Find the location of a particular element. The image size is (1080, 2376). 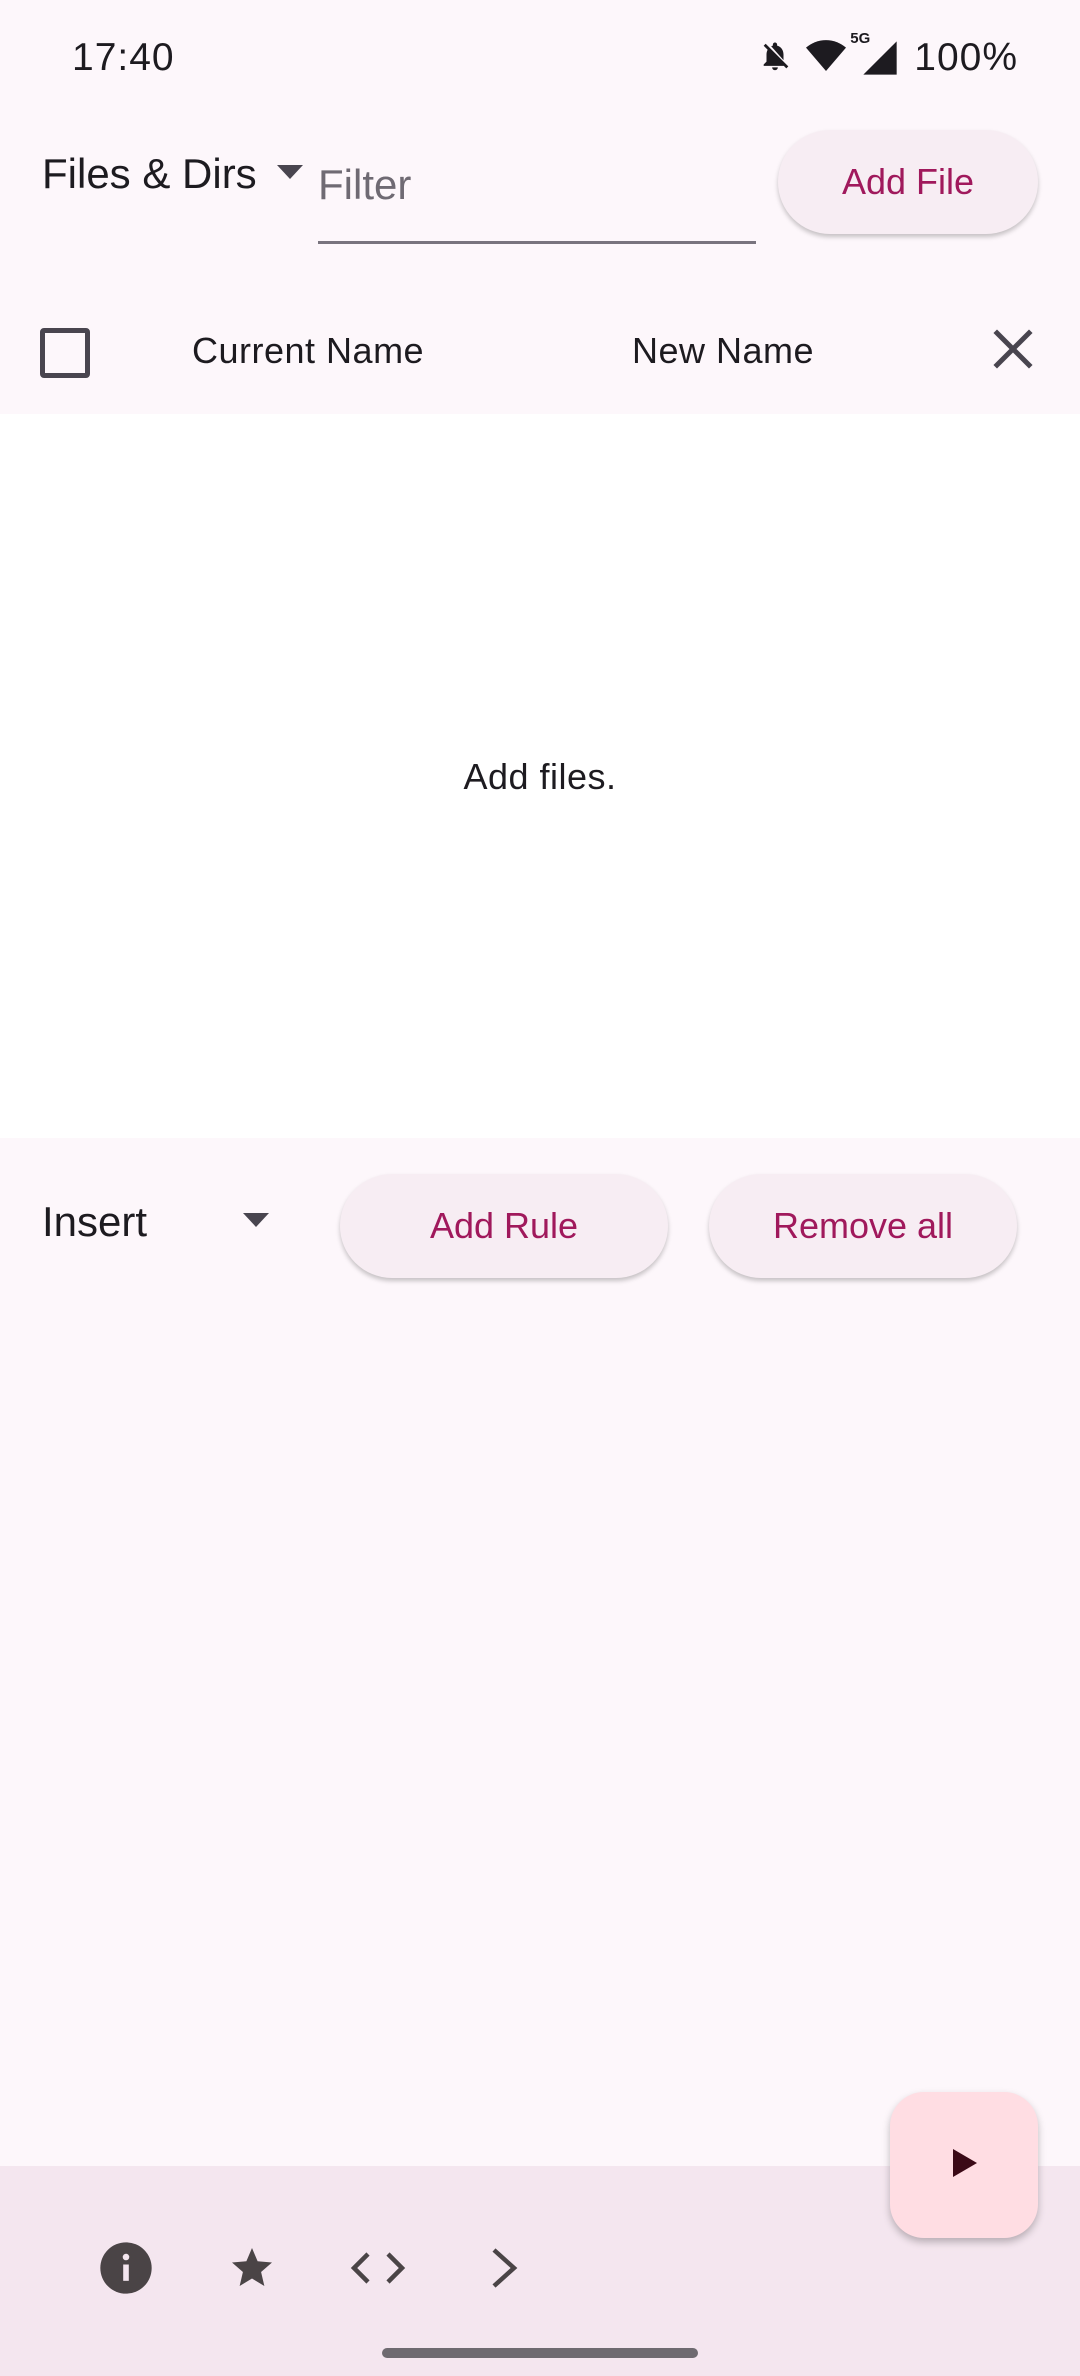

filter-input is located at coordinates (537, 185).